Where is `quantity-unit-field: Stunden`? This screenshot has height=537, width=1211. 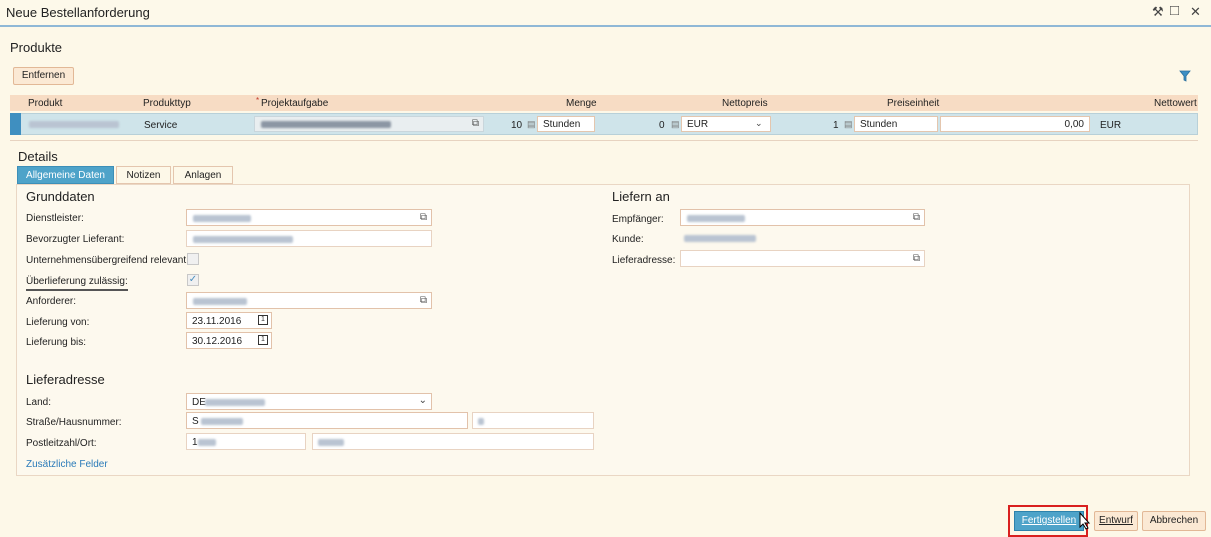 quantity-unit-field: Stunden is located at coordinates (566, 124).